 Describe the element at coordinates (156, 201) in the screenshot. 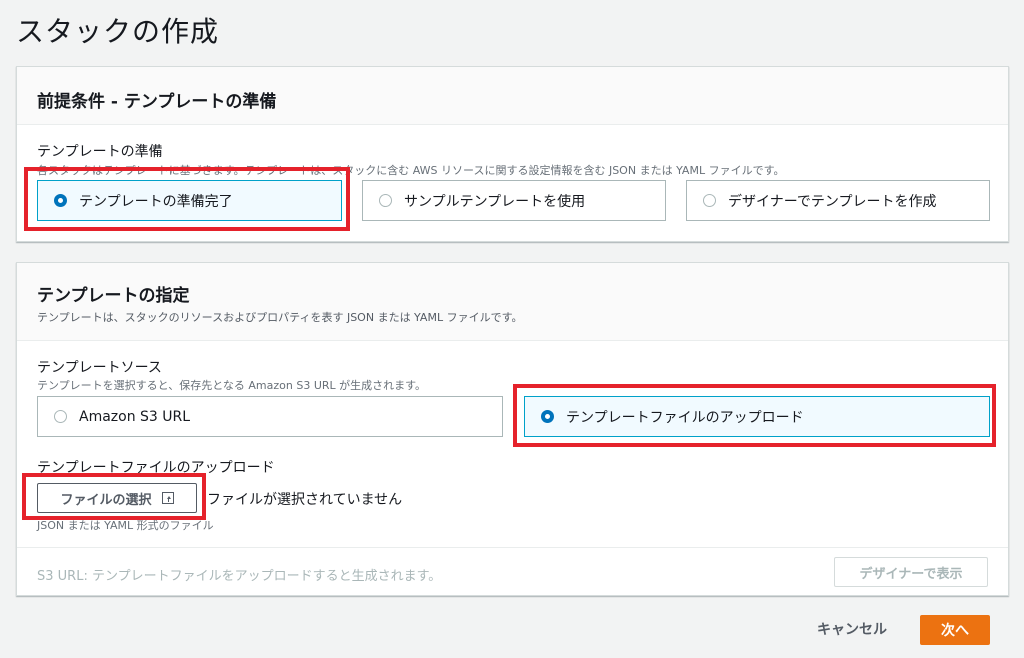

I see `option-template-ready-label: テンプレートの準備完了` at that location.